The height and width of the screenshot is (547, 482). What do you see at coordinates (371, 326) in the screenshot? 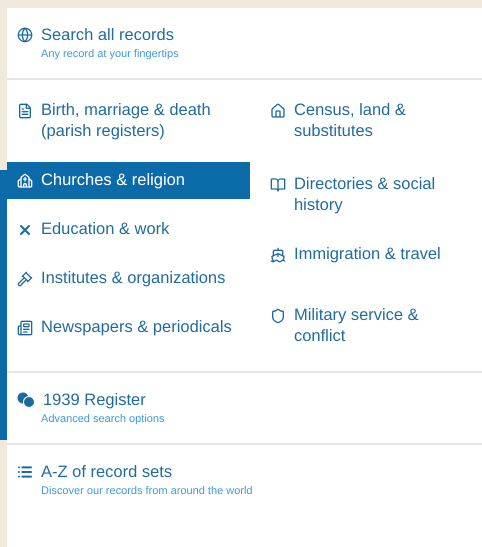
I see `category-link: Military service & conflict` at bounding box center [371, 326].